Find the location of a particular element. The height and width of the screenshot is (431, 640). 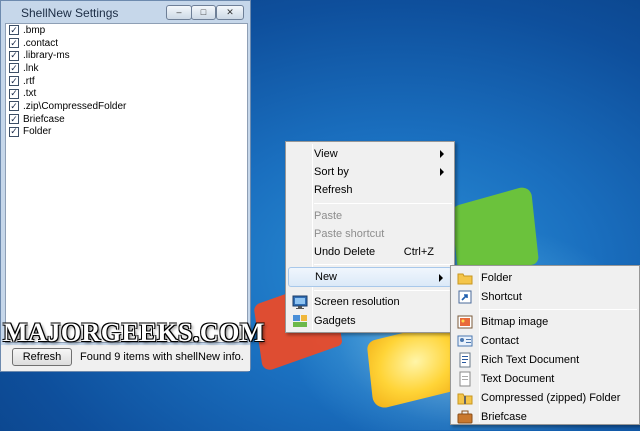

submenu-item-bitmap-image: Bitmap image is located at coordinates (545, 322).